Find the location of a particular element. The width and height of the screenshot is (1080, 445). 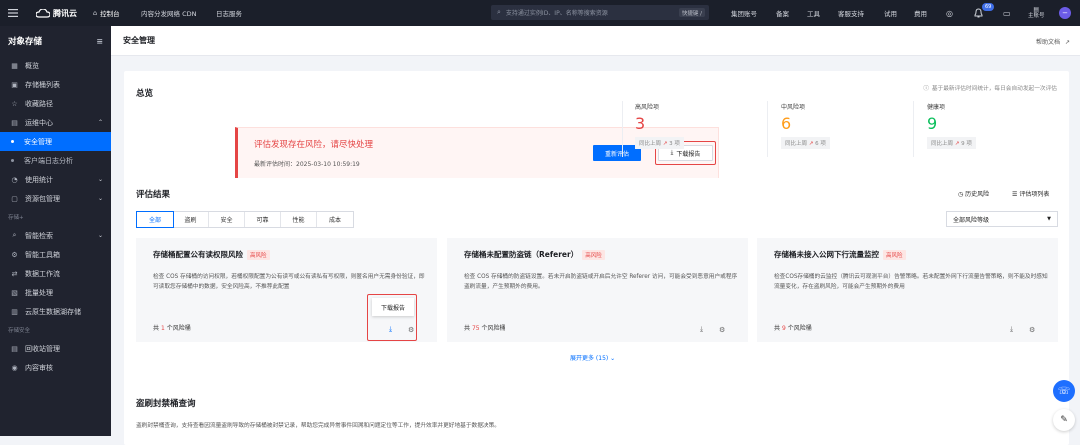

overview-title: 总览 is located at coordinates (145, 94).